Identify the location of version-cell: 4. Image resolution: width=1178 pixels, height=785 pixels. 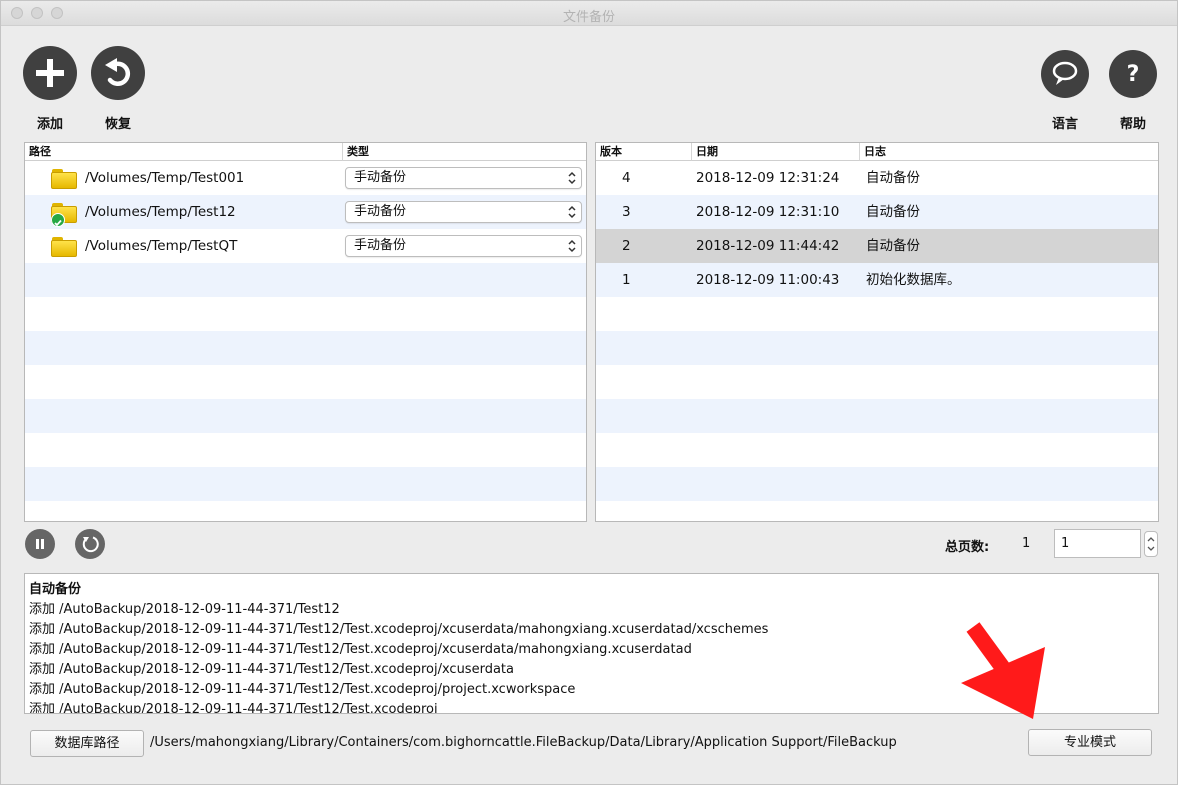
(626, 178).